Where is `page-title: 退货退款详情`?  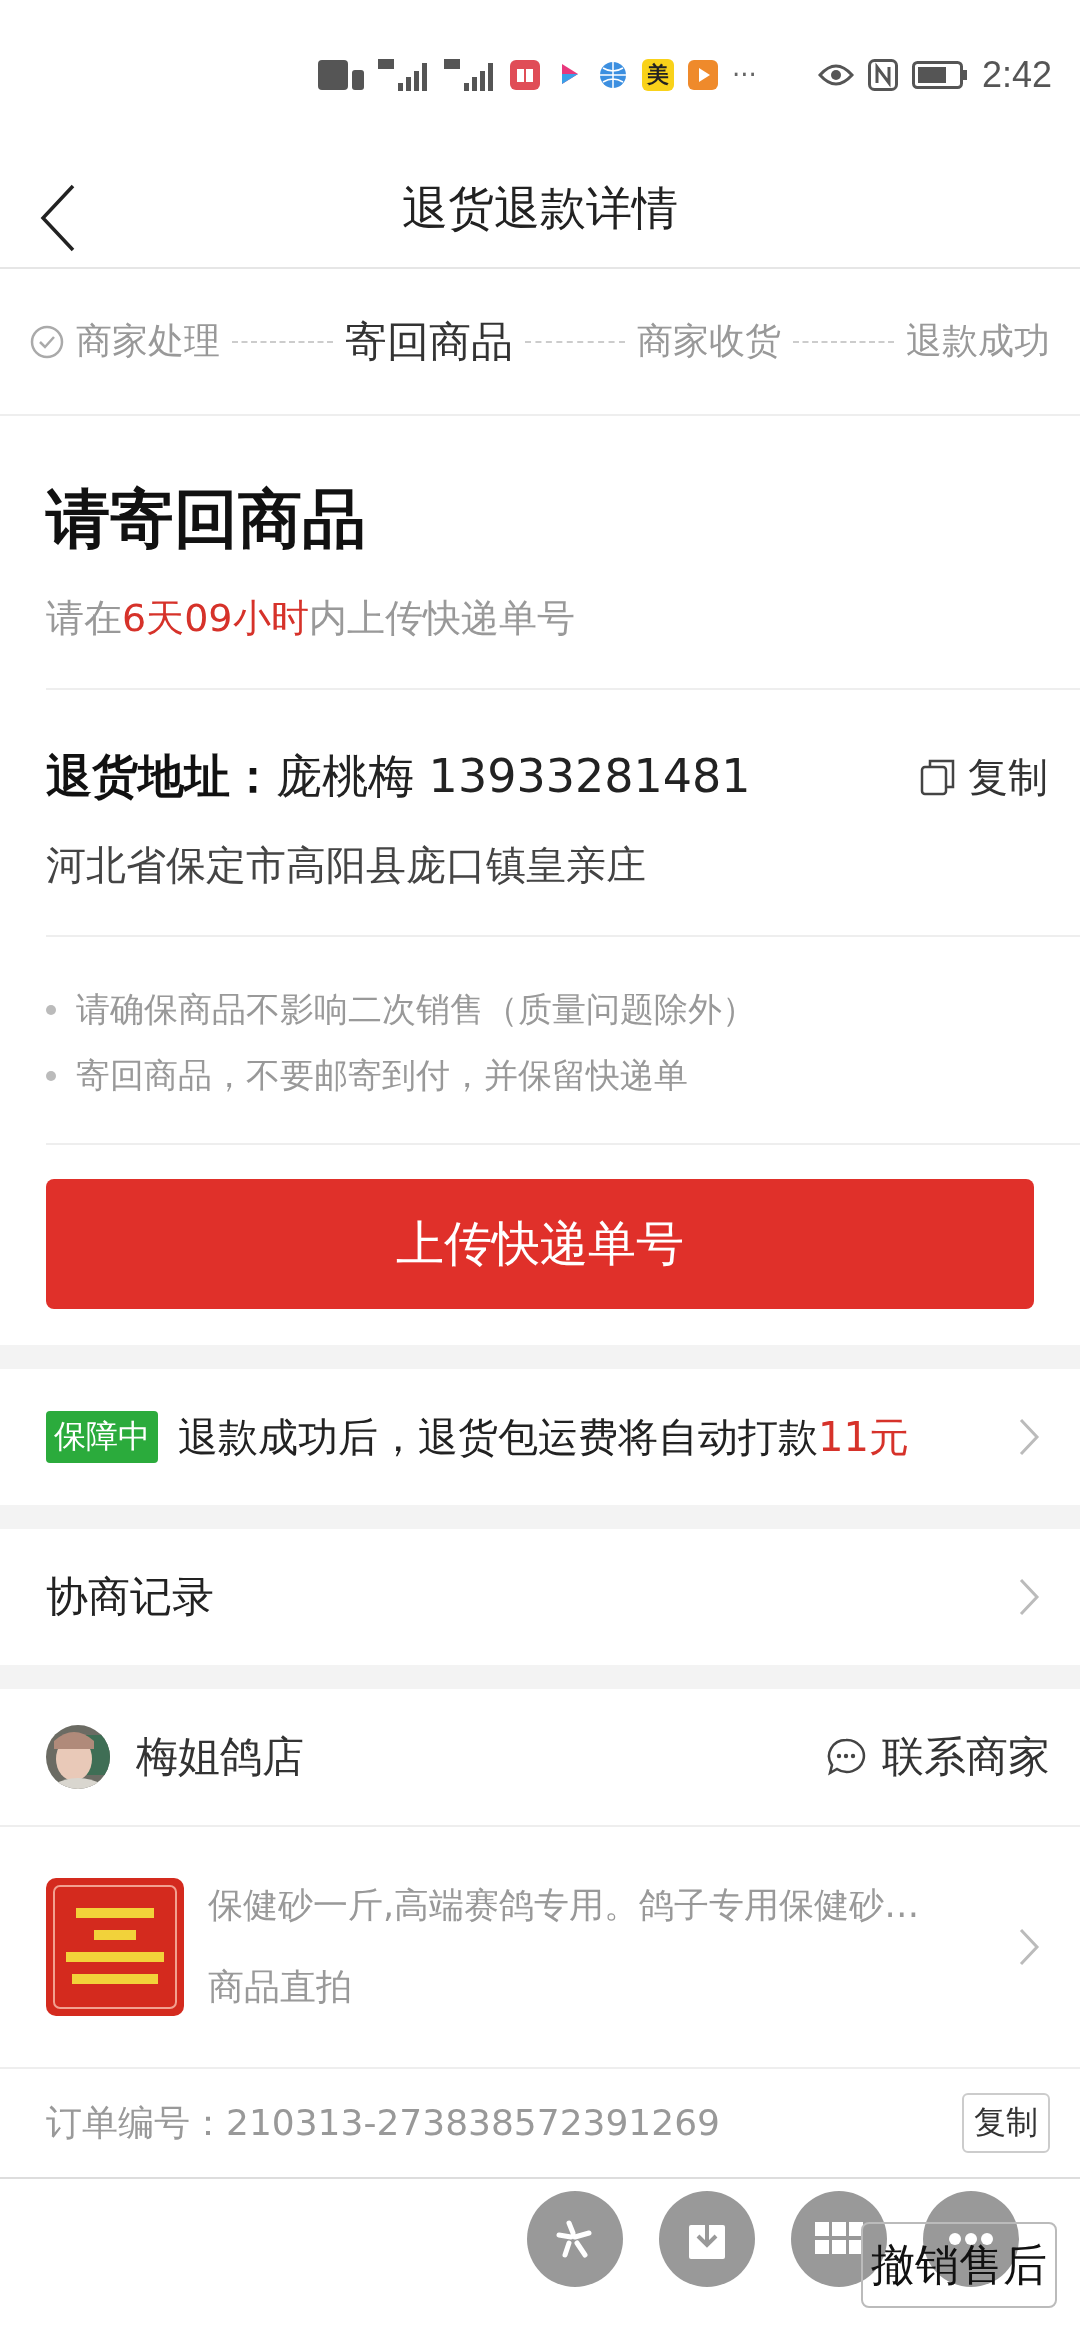 page-title: 退货退款详情 is located at coordinates (540, 208).